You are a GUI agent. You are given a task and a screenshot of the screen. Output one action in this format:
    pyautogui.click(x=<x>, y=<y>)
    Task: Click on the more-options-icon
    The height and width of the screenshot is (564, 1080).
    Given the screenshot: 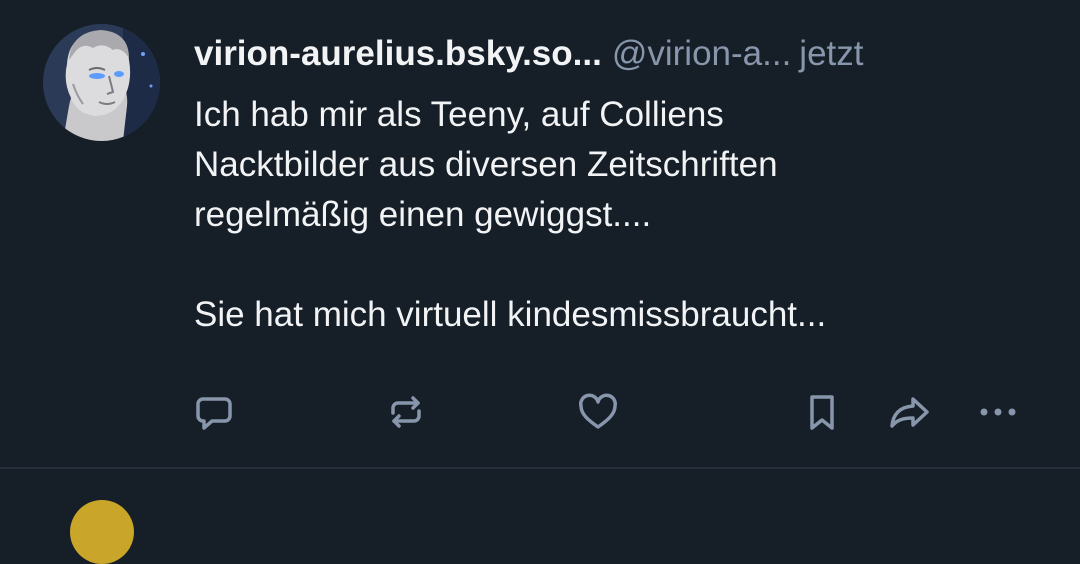 What is the action you would take?
    pyautogui.click(x=998, y=412)
    